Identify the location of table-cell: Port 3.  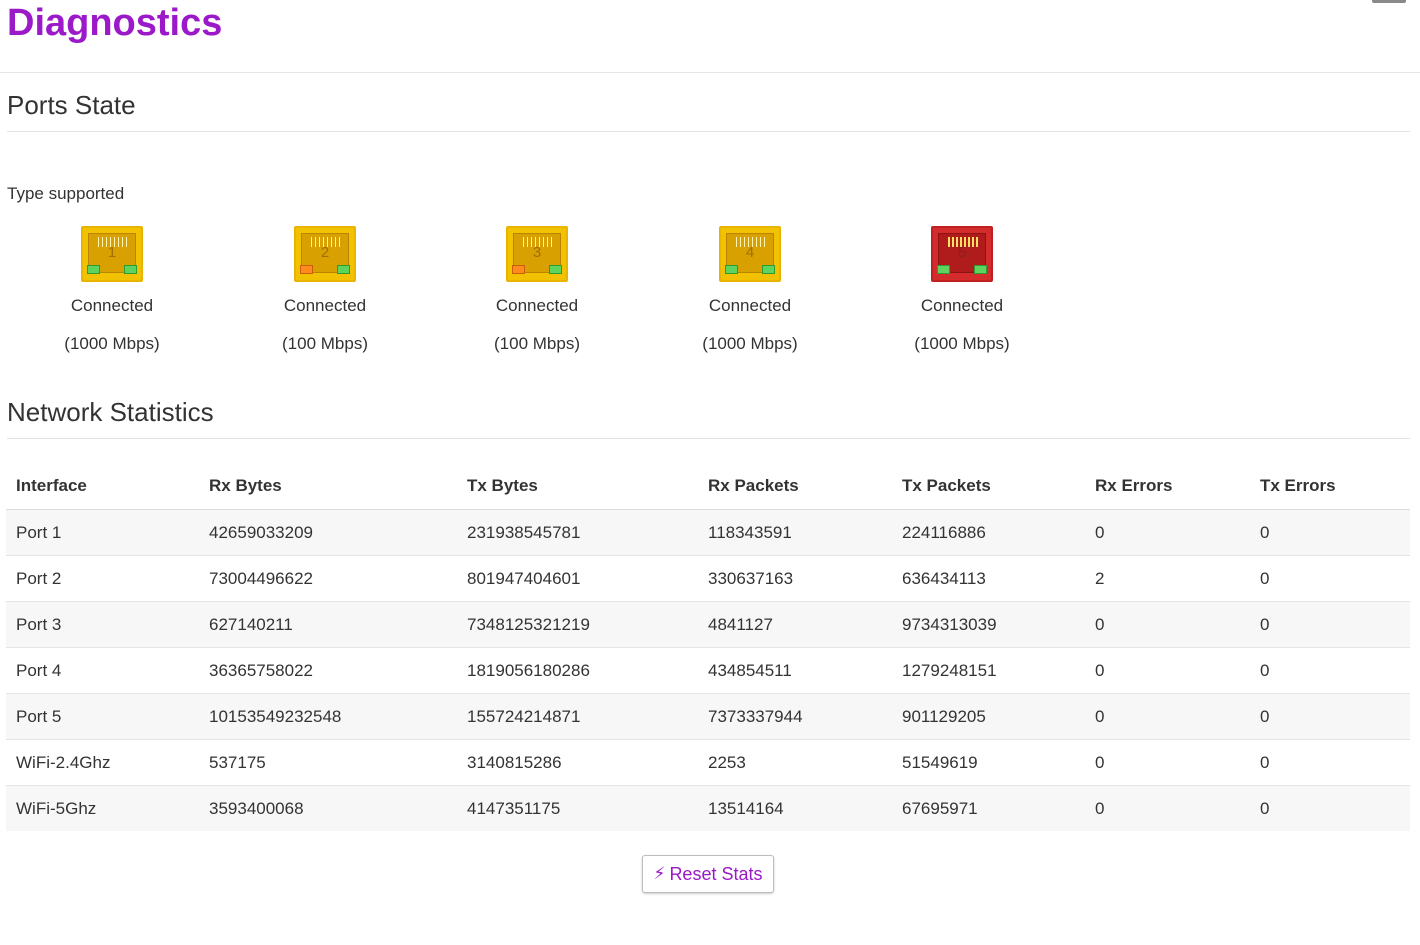
(102, 624).